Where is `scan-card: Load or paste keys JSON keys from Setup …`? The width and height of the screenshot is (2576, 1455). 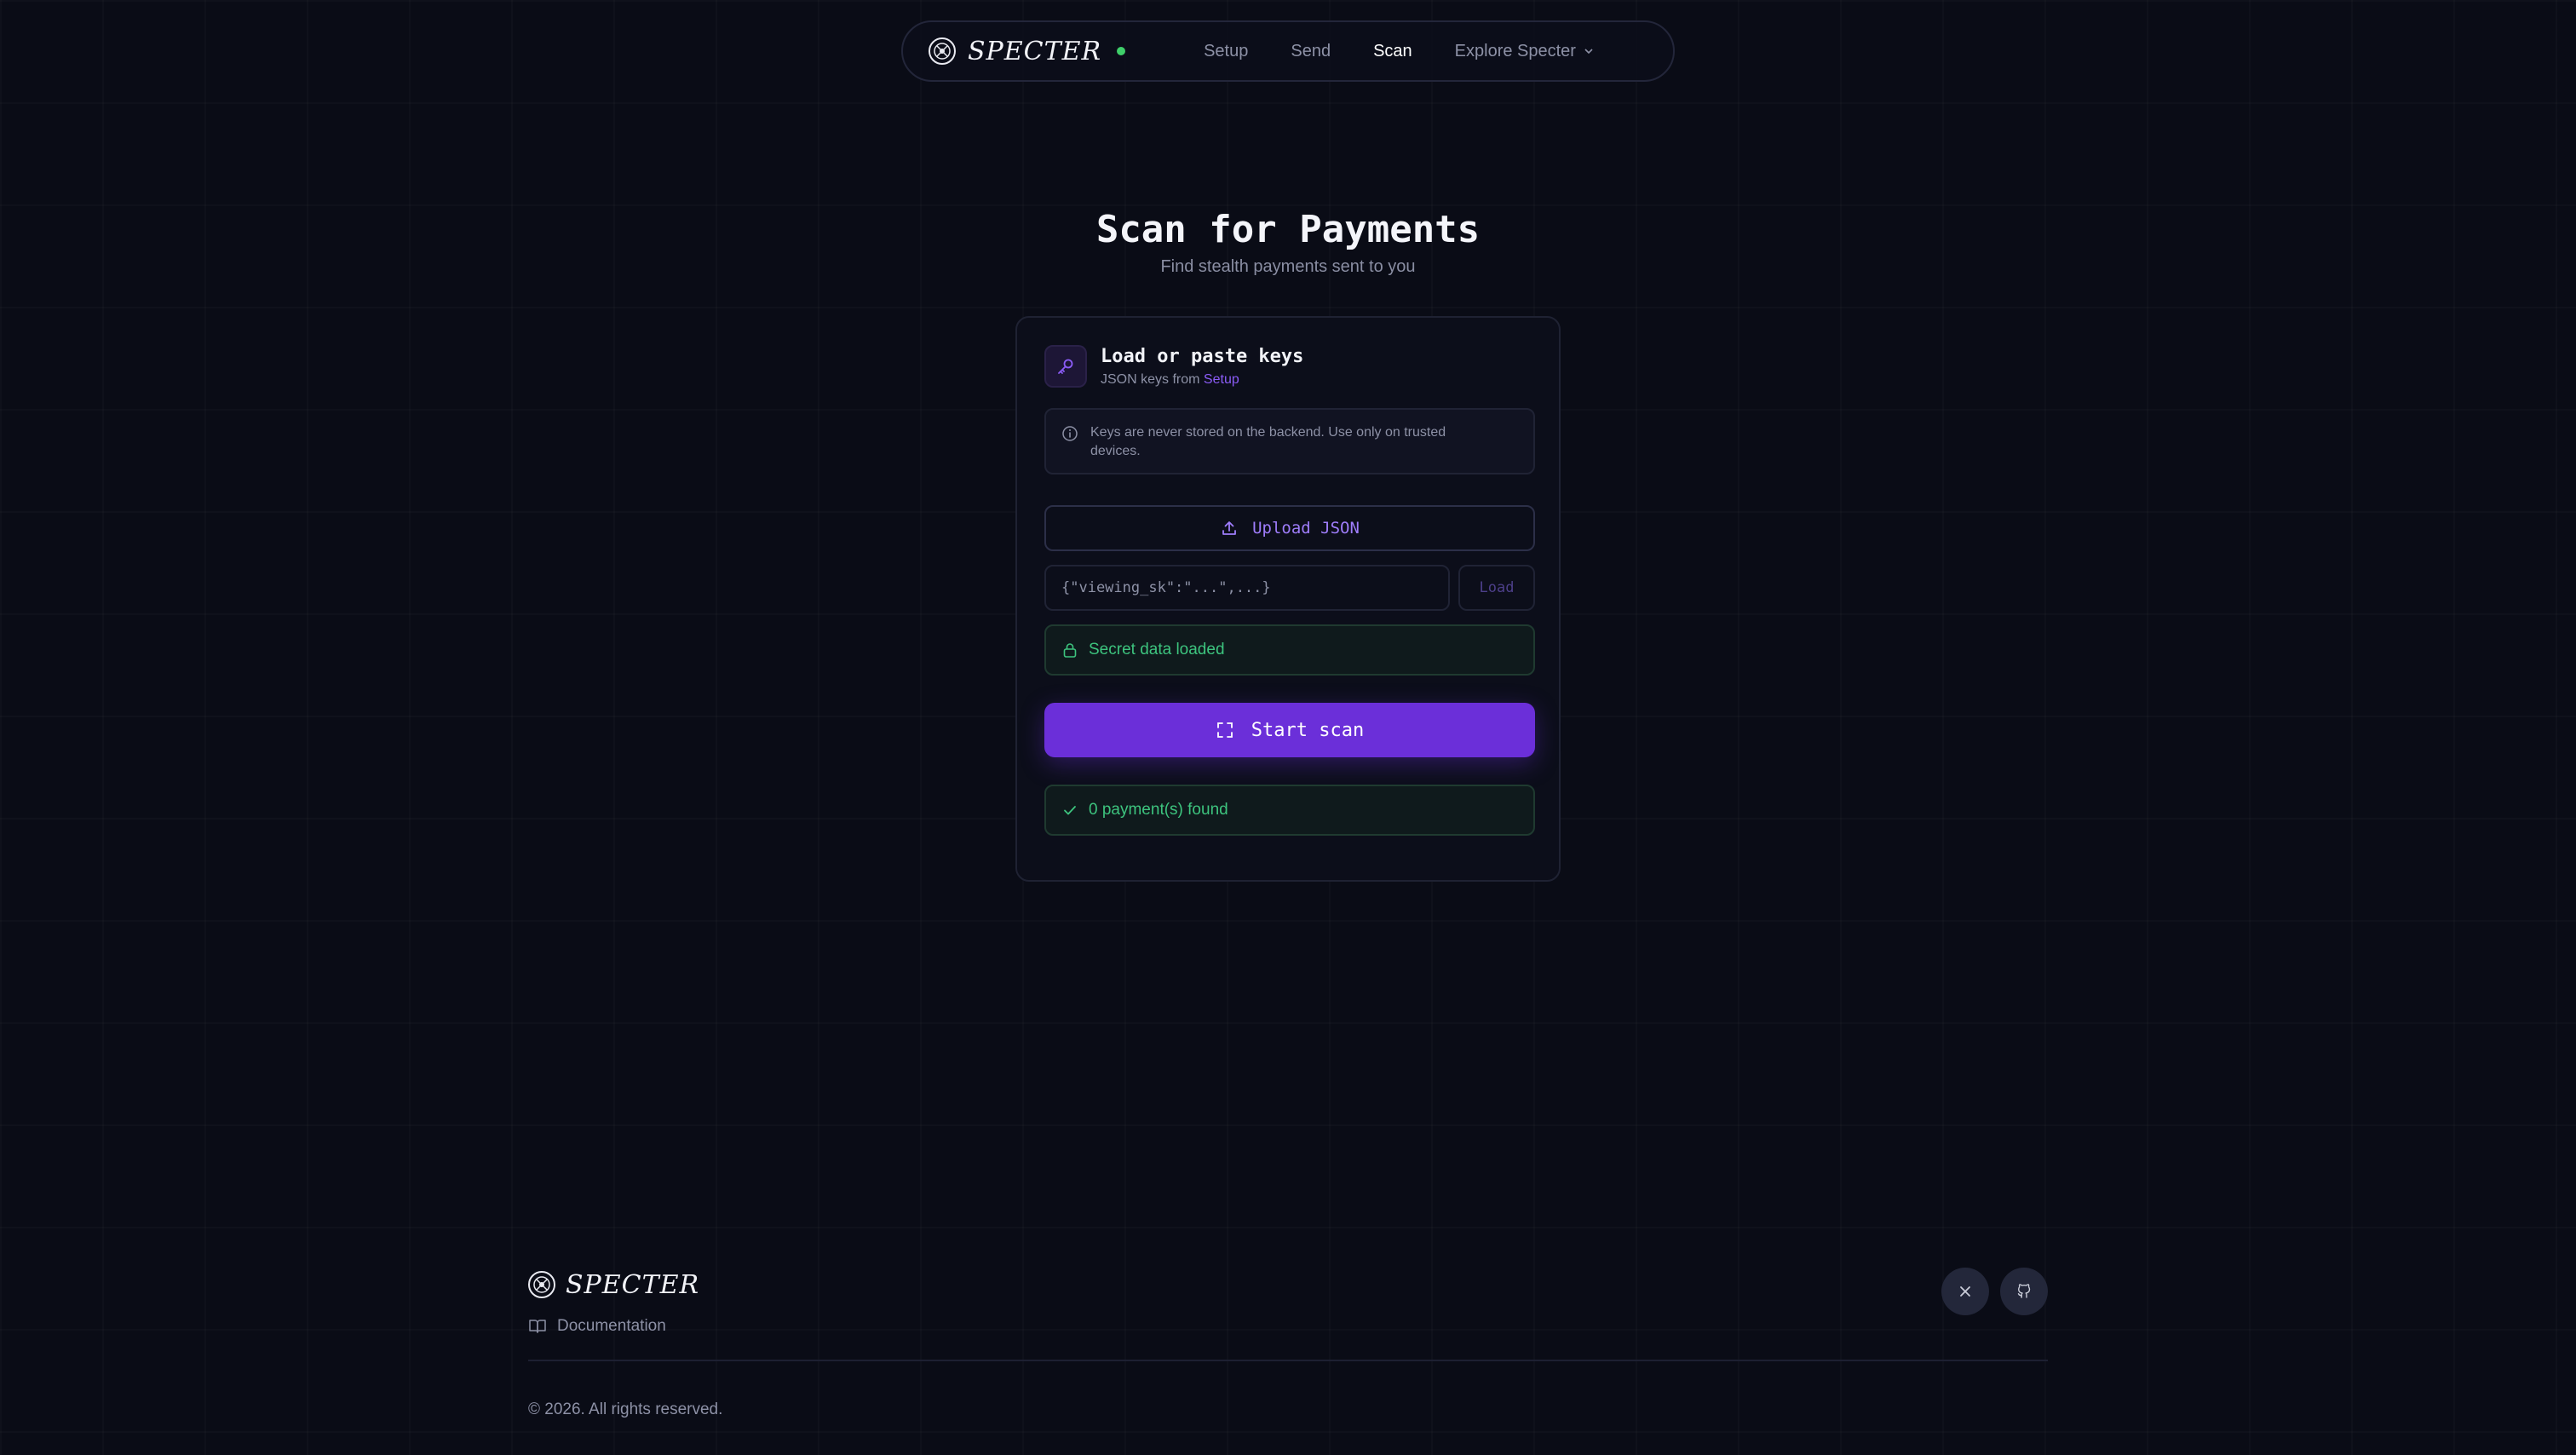
scan-card: Load or paste keys JSON keys from Setup … is located at coordinates (1288, 599).